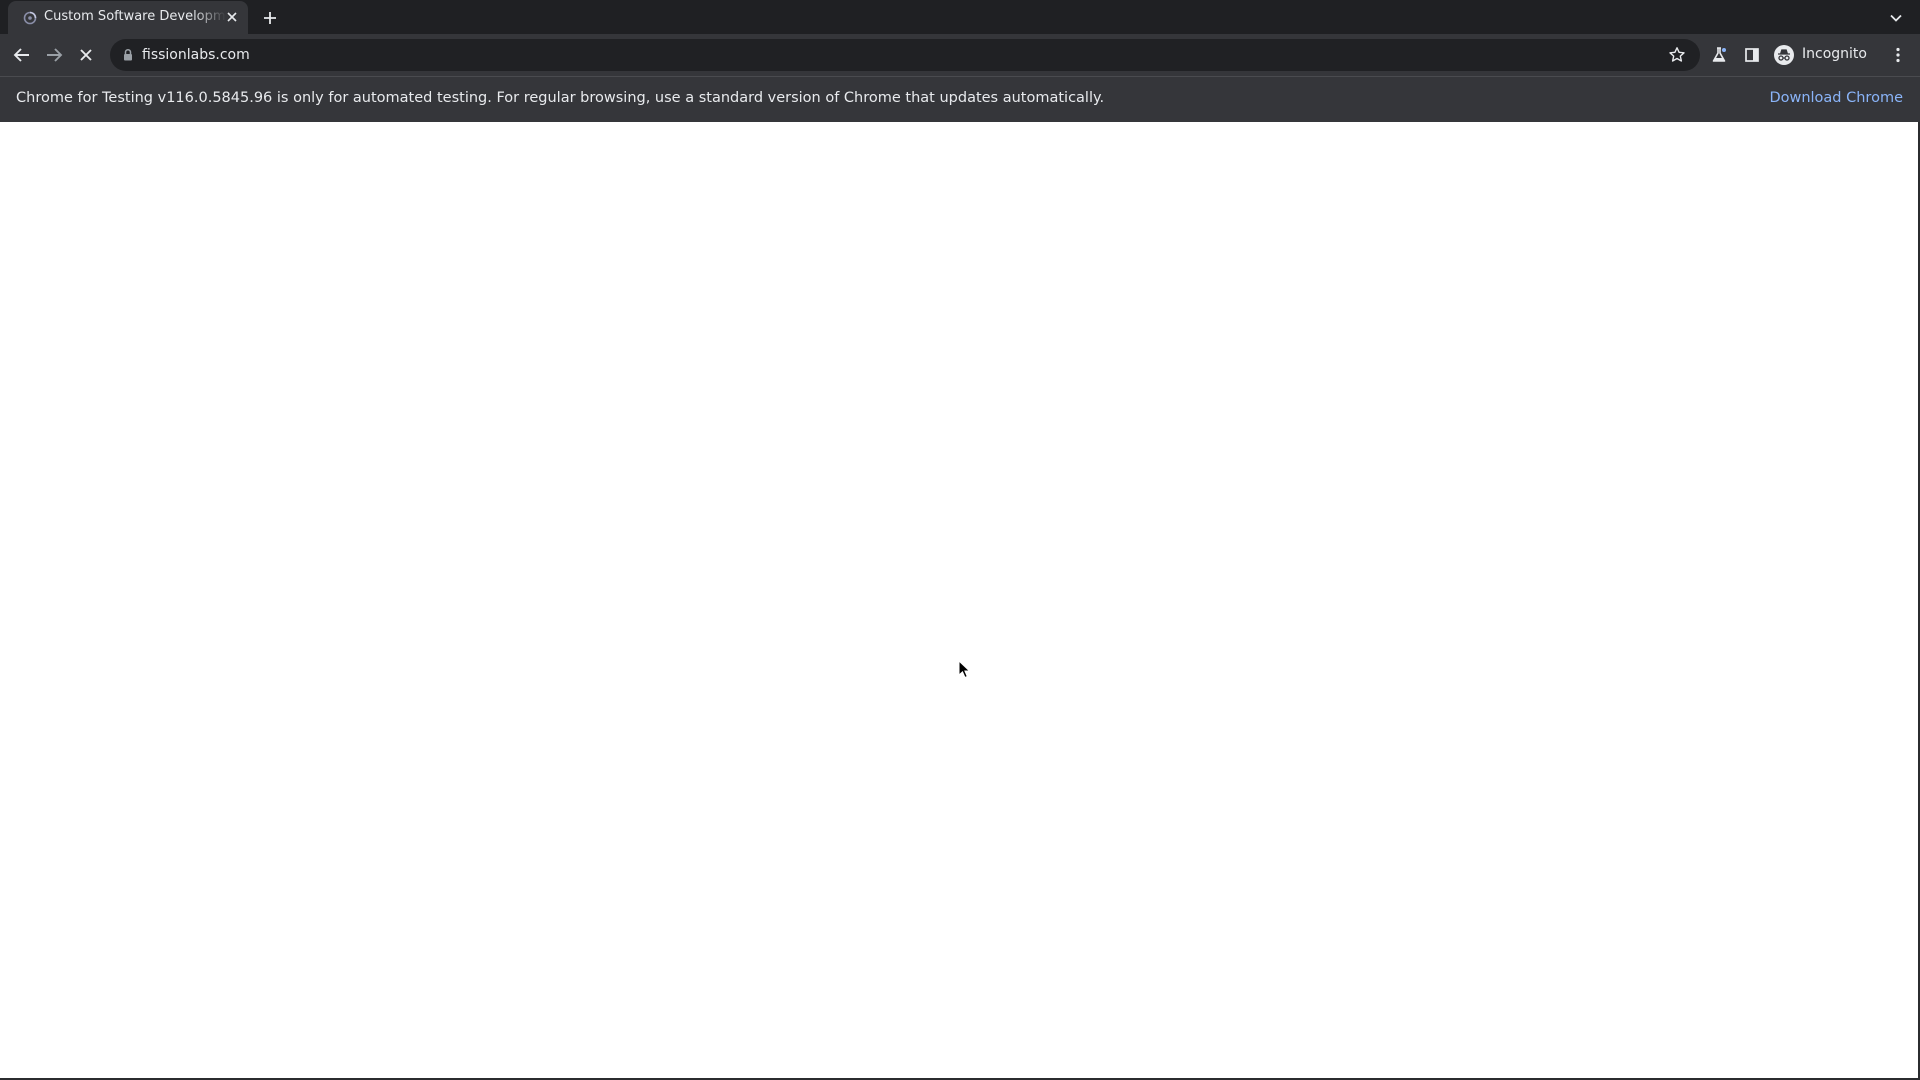  I want to click on forward-button, so click(54, 55).